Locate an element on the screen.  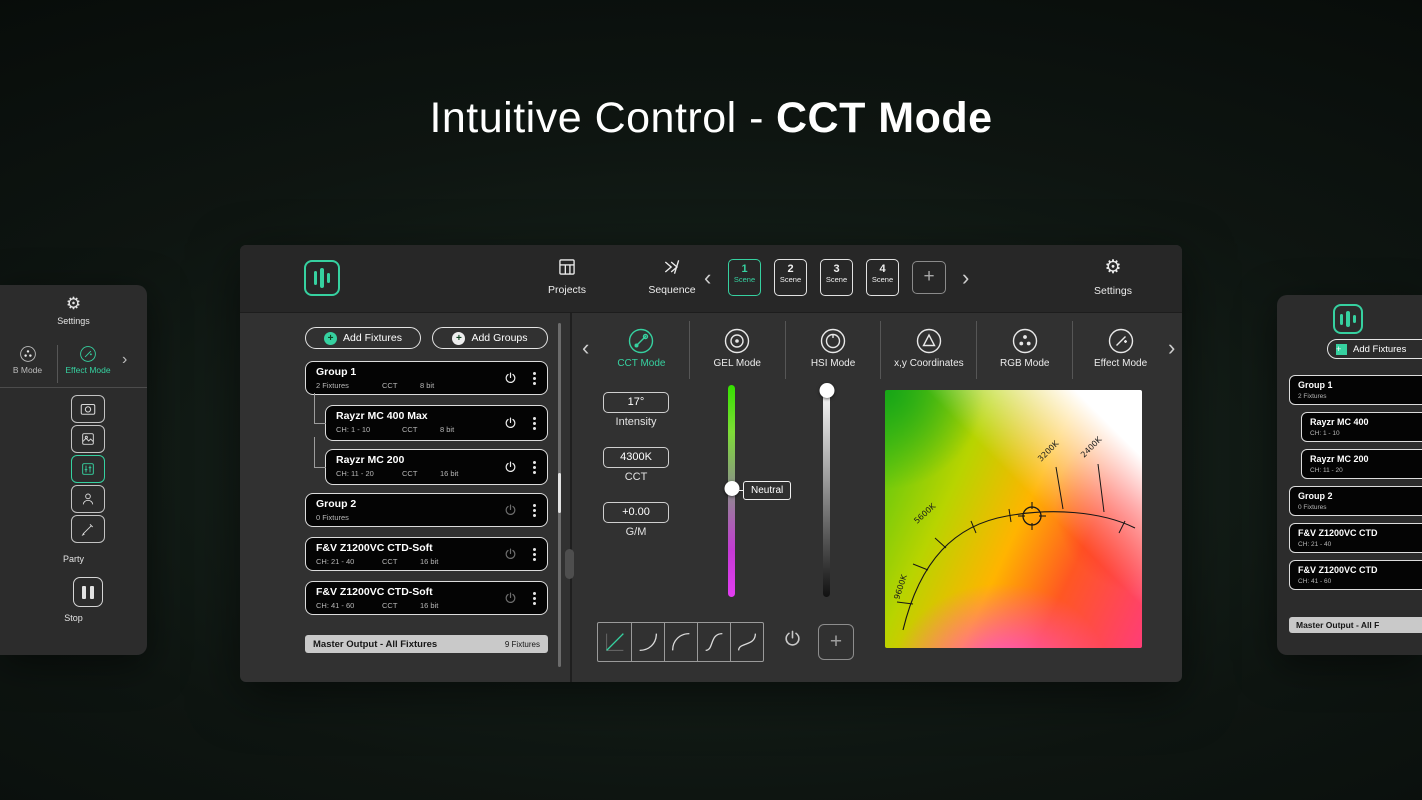
scrollbar-thumb is located at coordinates (559, 493).